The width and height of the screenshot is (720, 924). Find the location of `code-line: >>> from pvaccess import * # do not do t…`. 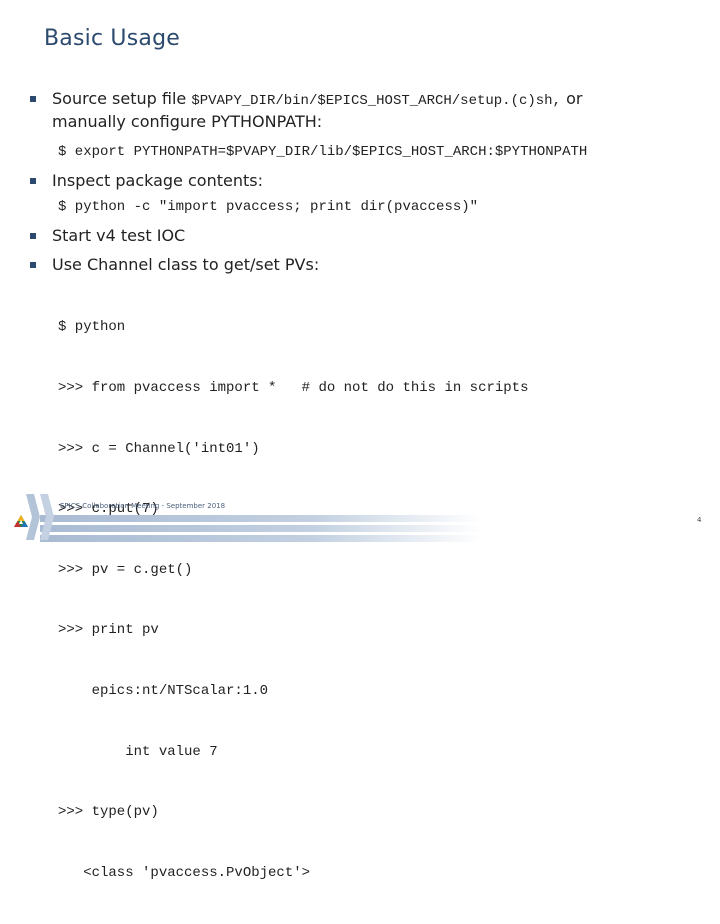

code-line: >>> from pvaccess import * # do not do t… is located at coordinates (293, 388).